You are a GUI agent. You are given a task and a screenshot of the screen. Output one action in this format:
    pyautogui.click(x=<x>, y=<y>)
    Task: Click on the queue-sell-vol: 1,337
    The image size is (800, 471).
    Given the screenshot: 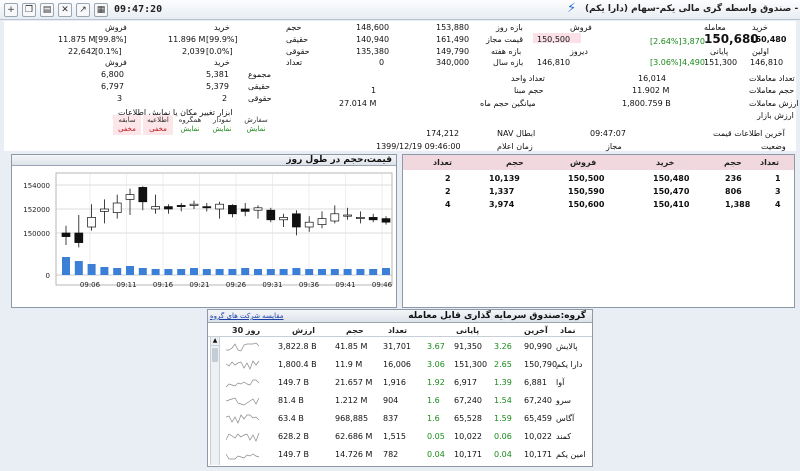 What is the action you would take?
    pyautogui.click(x=502, y=191)
    